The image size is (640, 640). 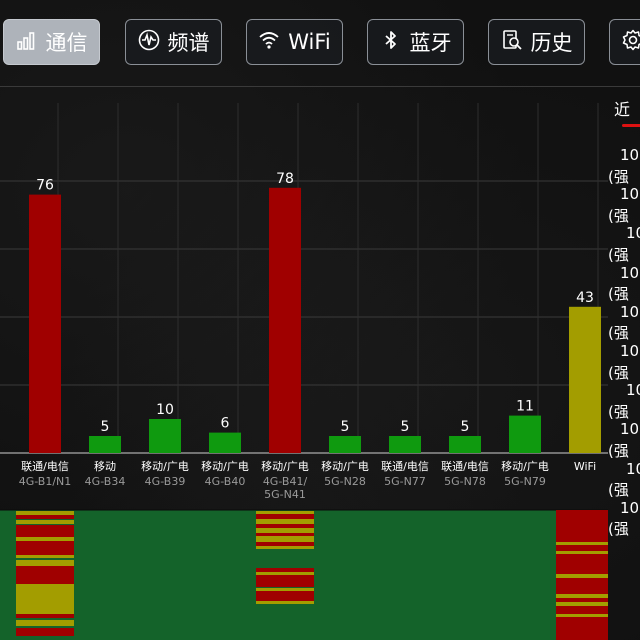 What do you see at coordinates (345, 481) in the screenshot?
I see `band-label: 5G-N28` at bounding box center [345, 481].